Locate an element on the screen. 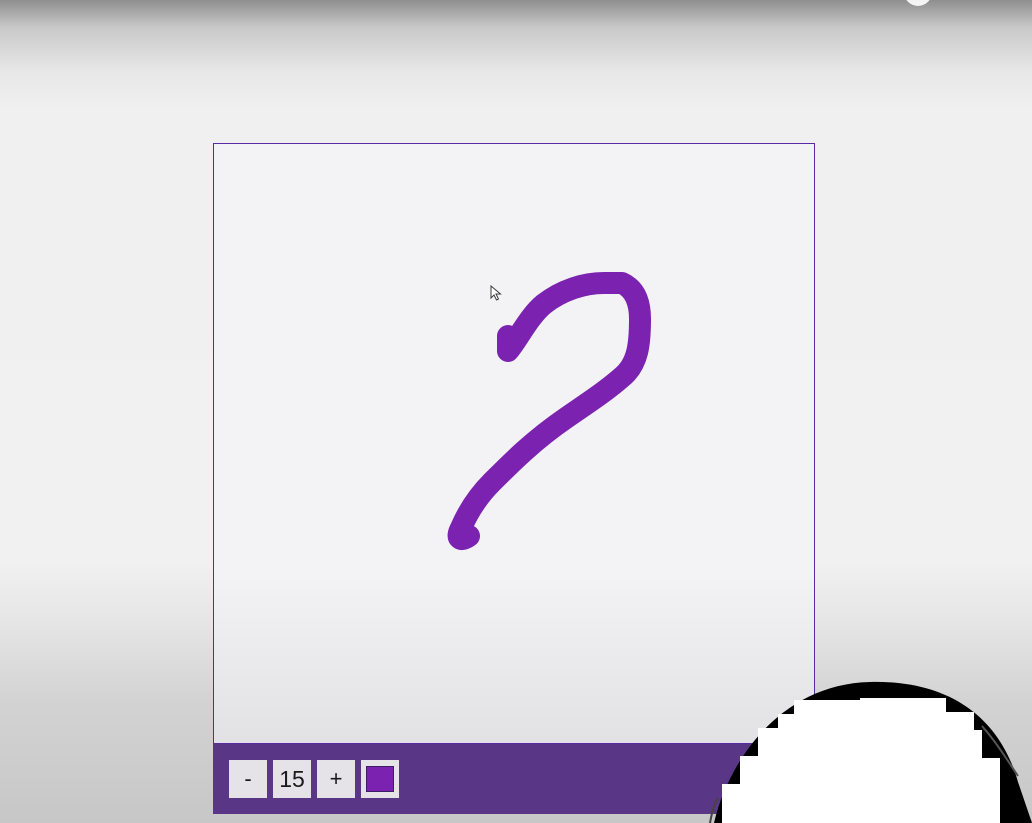  drawn-stroke is located at coordinates (549, 411).